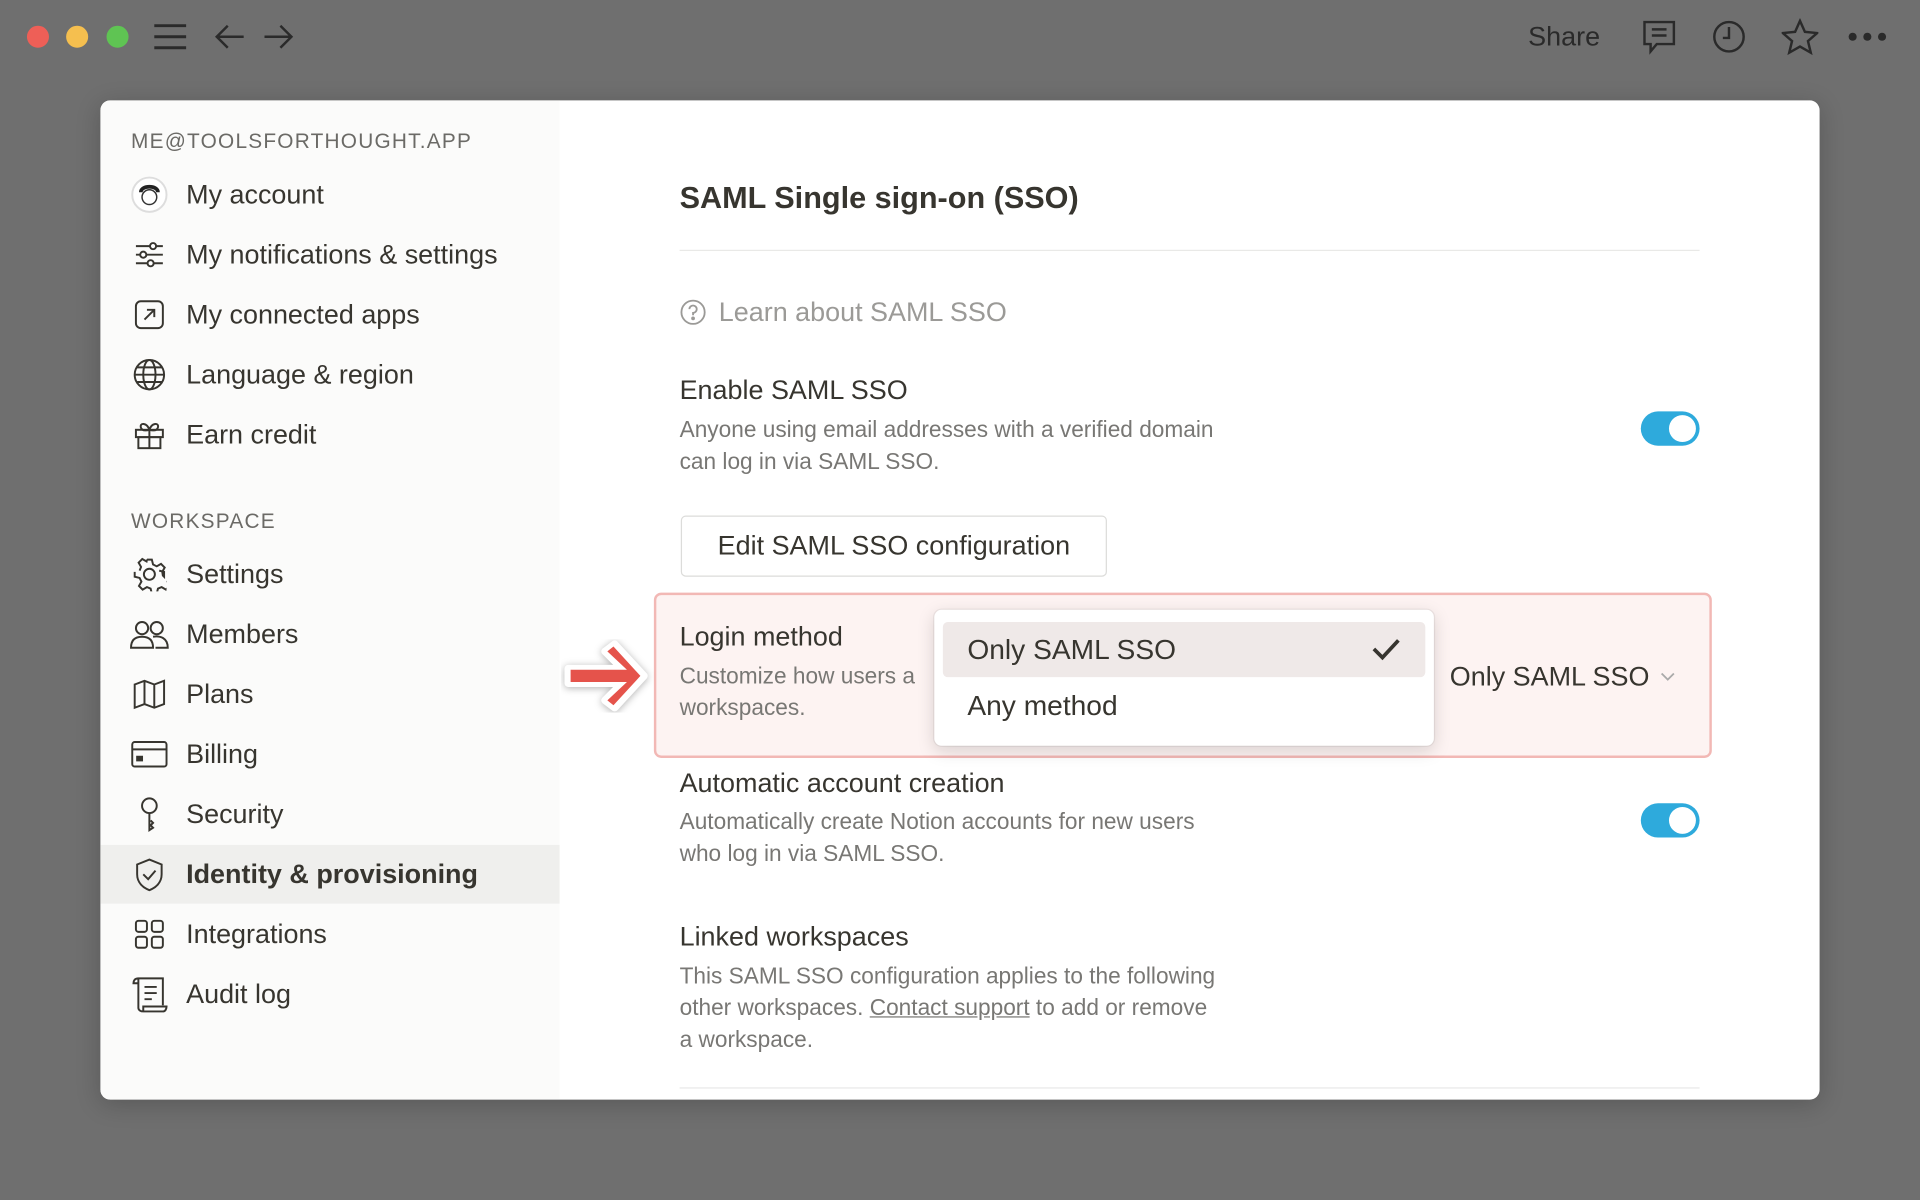 Image resolution: width=1920 pixels, height=1200 pixels. Describe the element at coordinates (235, 813) in the screenshot. I see `sidebar-item-label: Security` at that location.